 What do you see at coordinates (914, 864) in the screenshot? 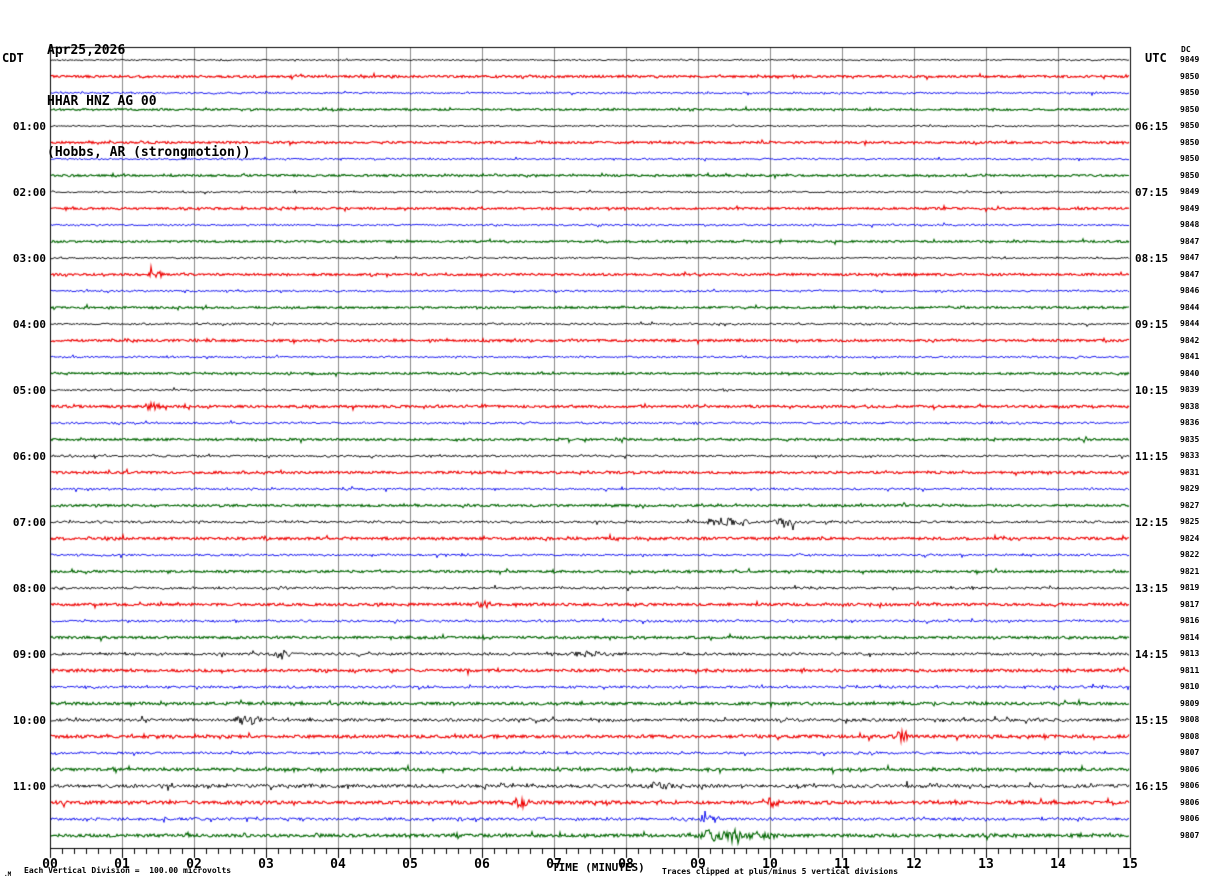
I see `x-axis-tick-label: 12` at bounding box center [914, 864].